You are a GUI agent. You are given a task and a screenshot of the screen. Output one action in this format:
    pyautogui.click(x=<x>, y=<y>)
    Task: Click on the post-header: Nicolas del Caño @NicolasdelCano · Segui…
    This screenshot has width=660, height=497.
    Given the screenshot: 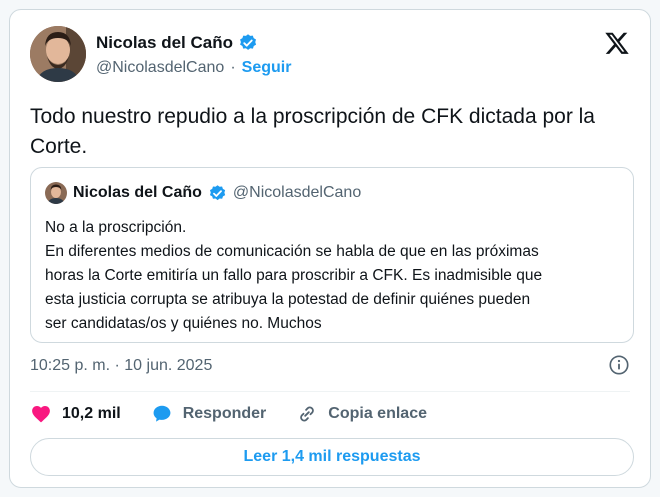 What is the action you would take?
    pyautogui.click(x=330, y=55)
    